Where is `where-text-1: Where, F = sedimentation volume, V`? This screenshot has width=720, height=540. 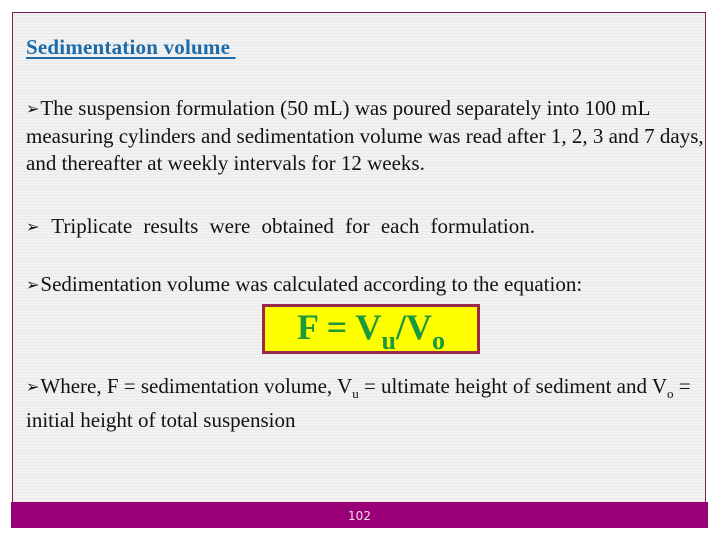
where-text-1: Where, F = sedimentation volume, V is located at coordinates (196, 386).